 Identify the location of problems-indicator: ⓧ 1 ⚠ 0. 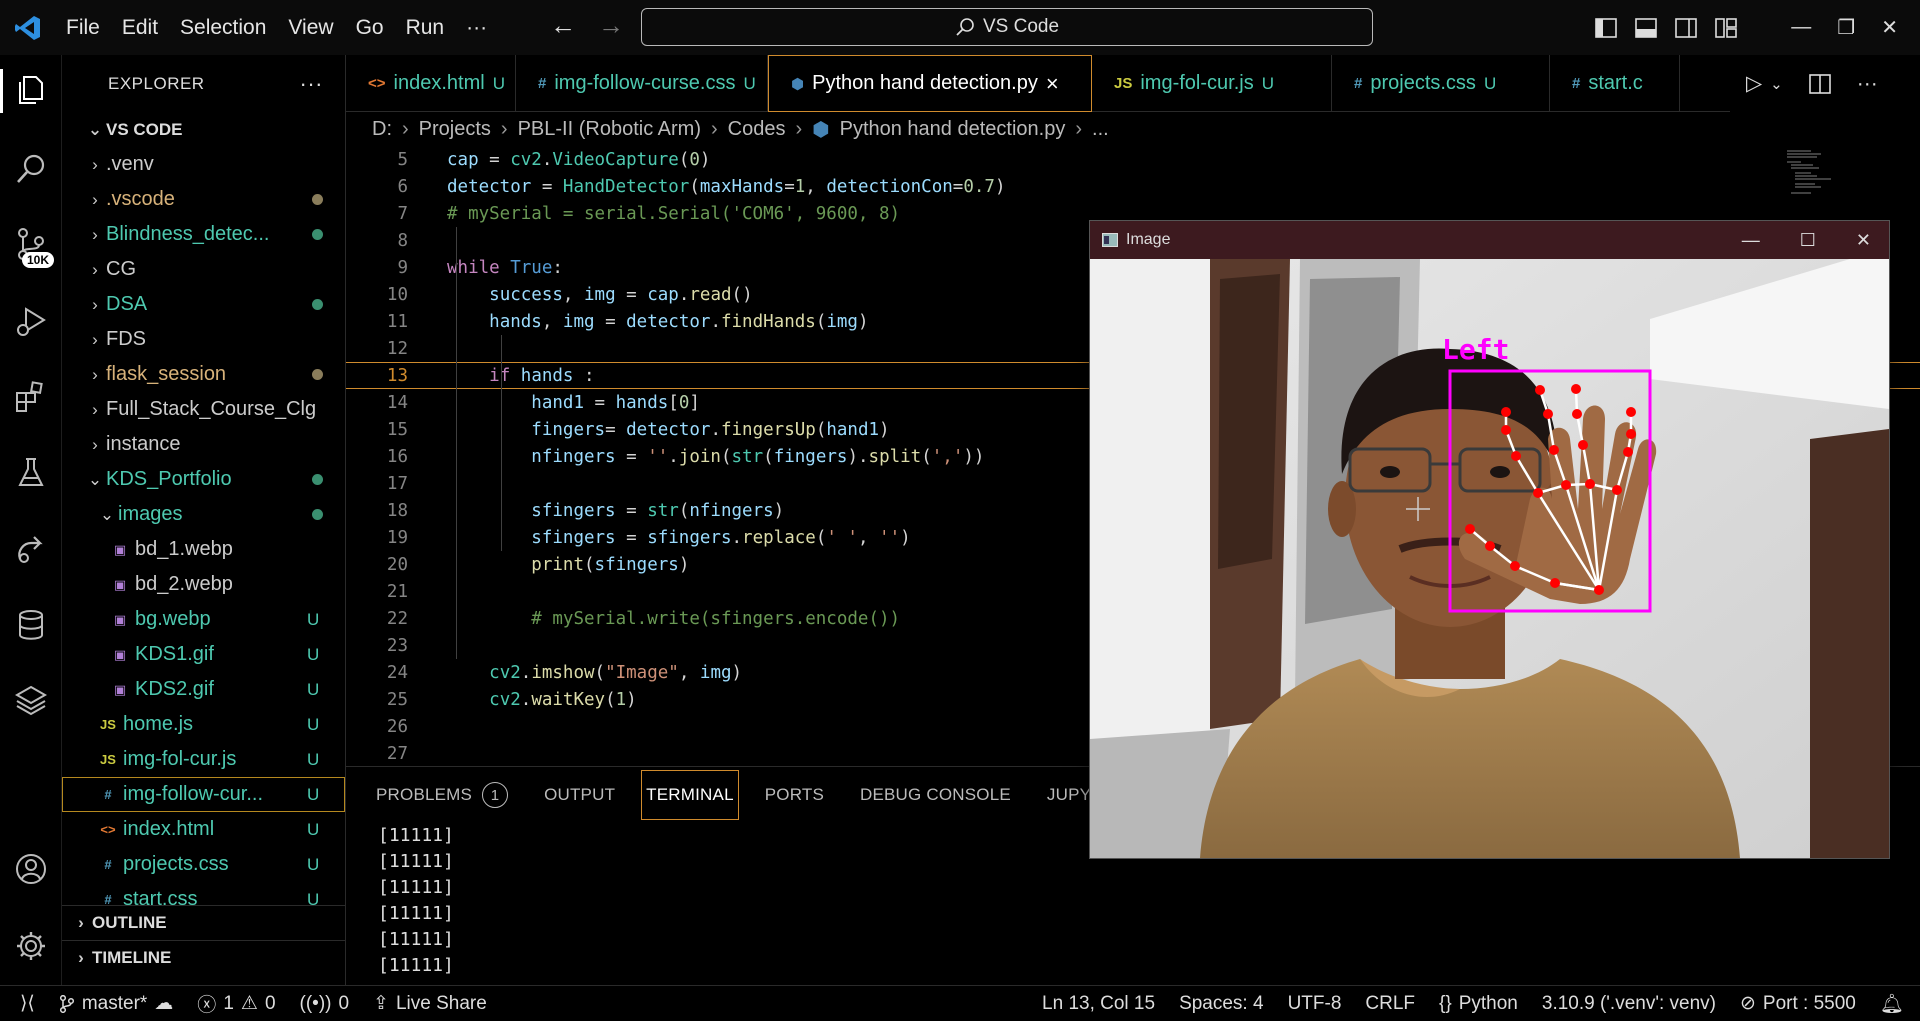
(236, 1003).